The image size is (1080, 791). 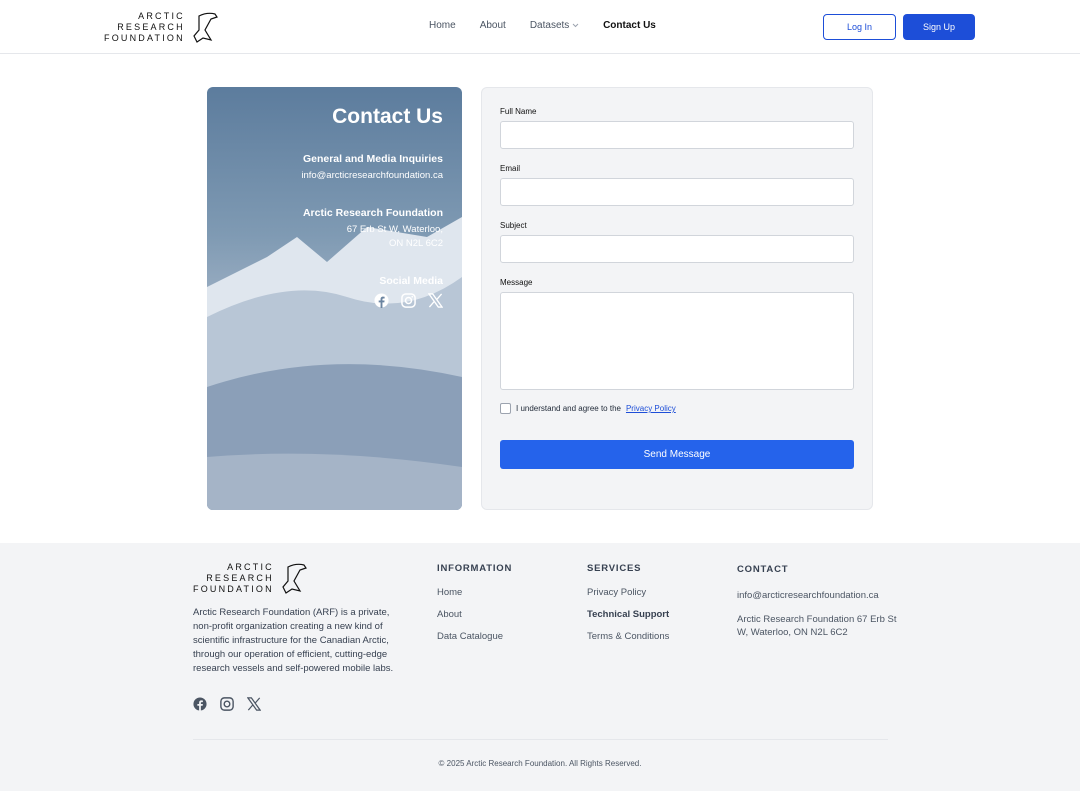 I want to click on footer-link-privacy: Privacy Policy, so click(x=628, y=592).